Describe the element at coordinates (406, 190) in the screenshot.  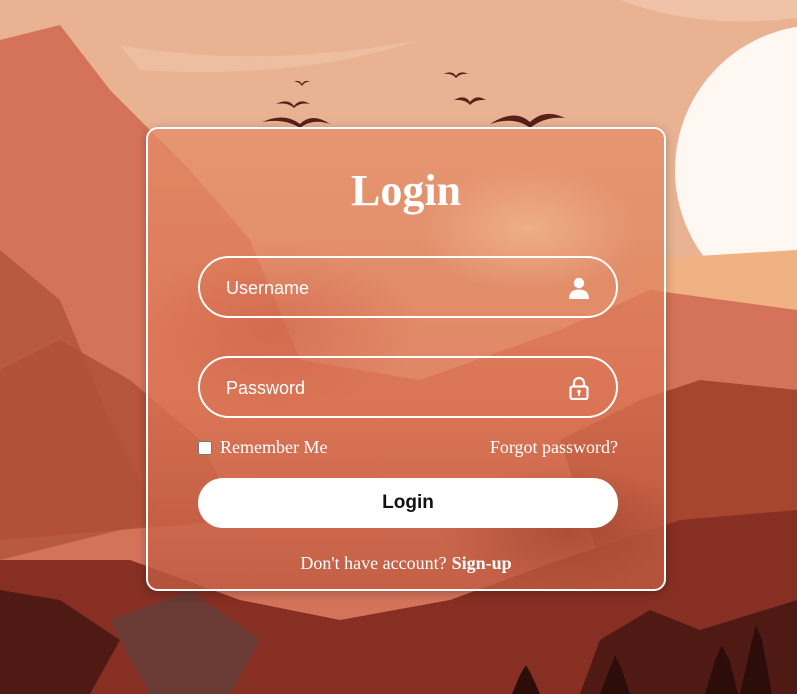
I see `page-title: Login` at that location.